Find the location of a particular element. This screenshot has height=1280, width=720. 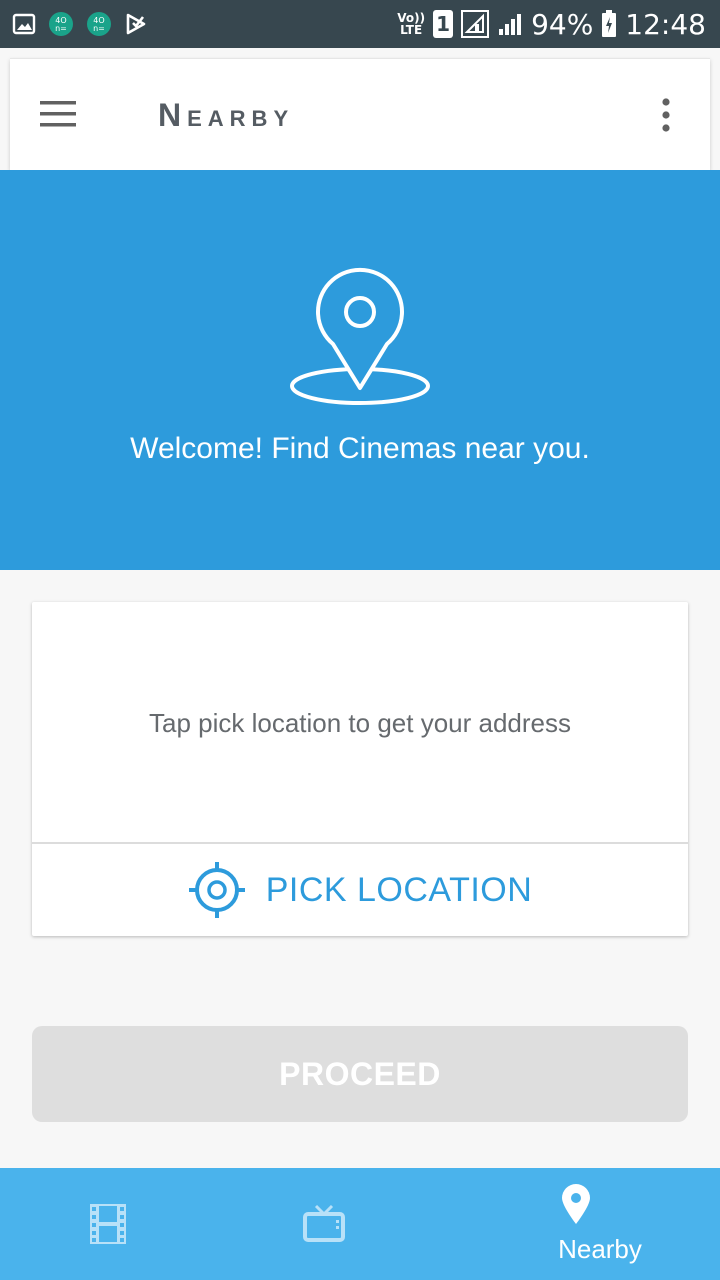

crosshair-icon is located at coordinates (216, 890).